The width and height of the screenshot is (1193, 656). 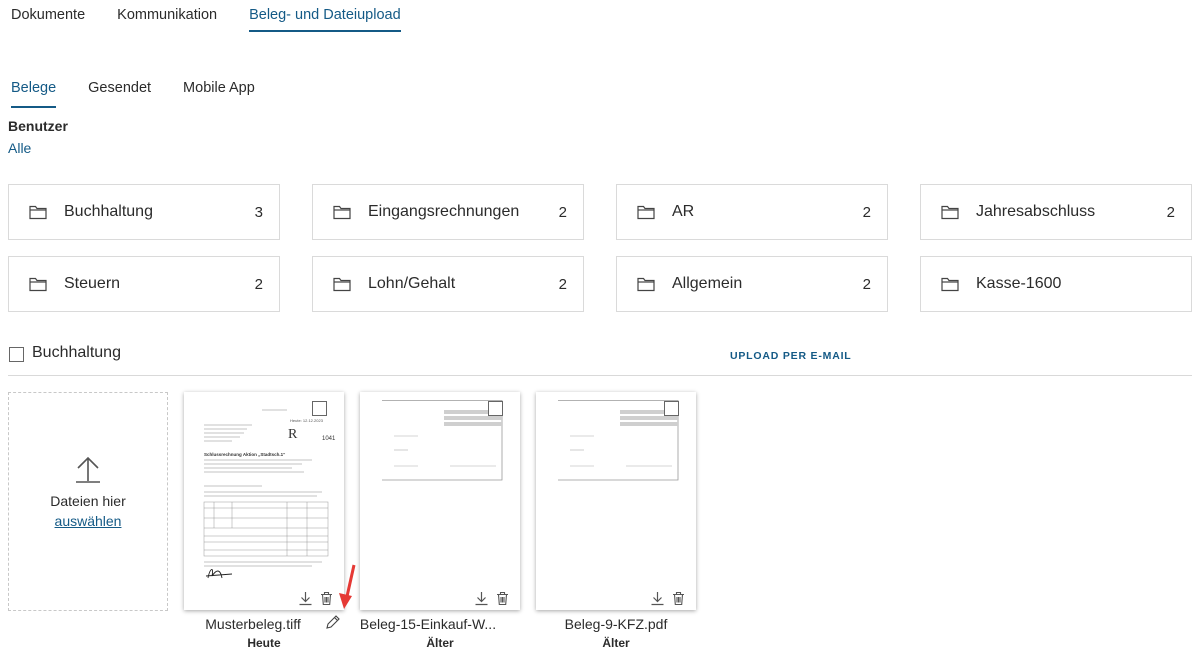 I want to click on dropzone-text: Dateien hier, so click(x=88, y=501).